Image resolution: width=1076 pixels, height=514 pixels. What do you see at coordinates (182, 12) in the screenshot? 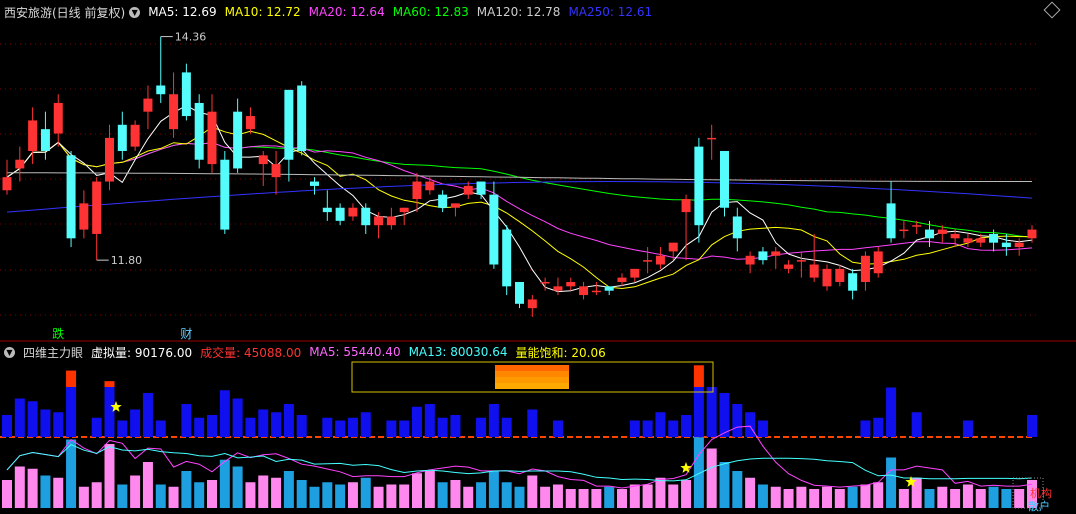
I see `ma5-label: MA5: 12.69` at bounding box center [182, 12].